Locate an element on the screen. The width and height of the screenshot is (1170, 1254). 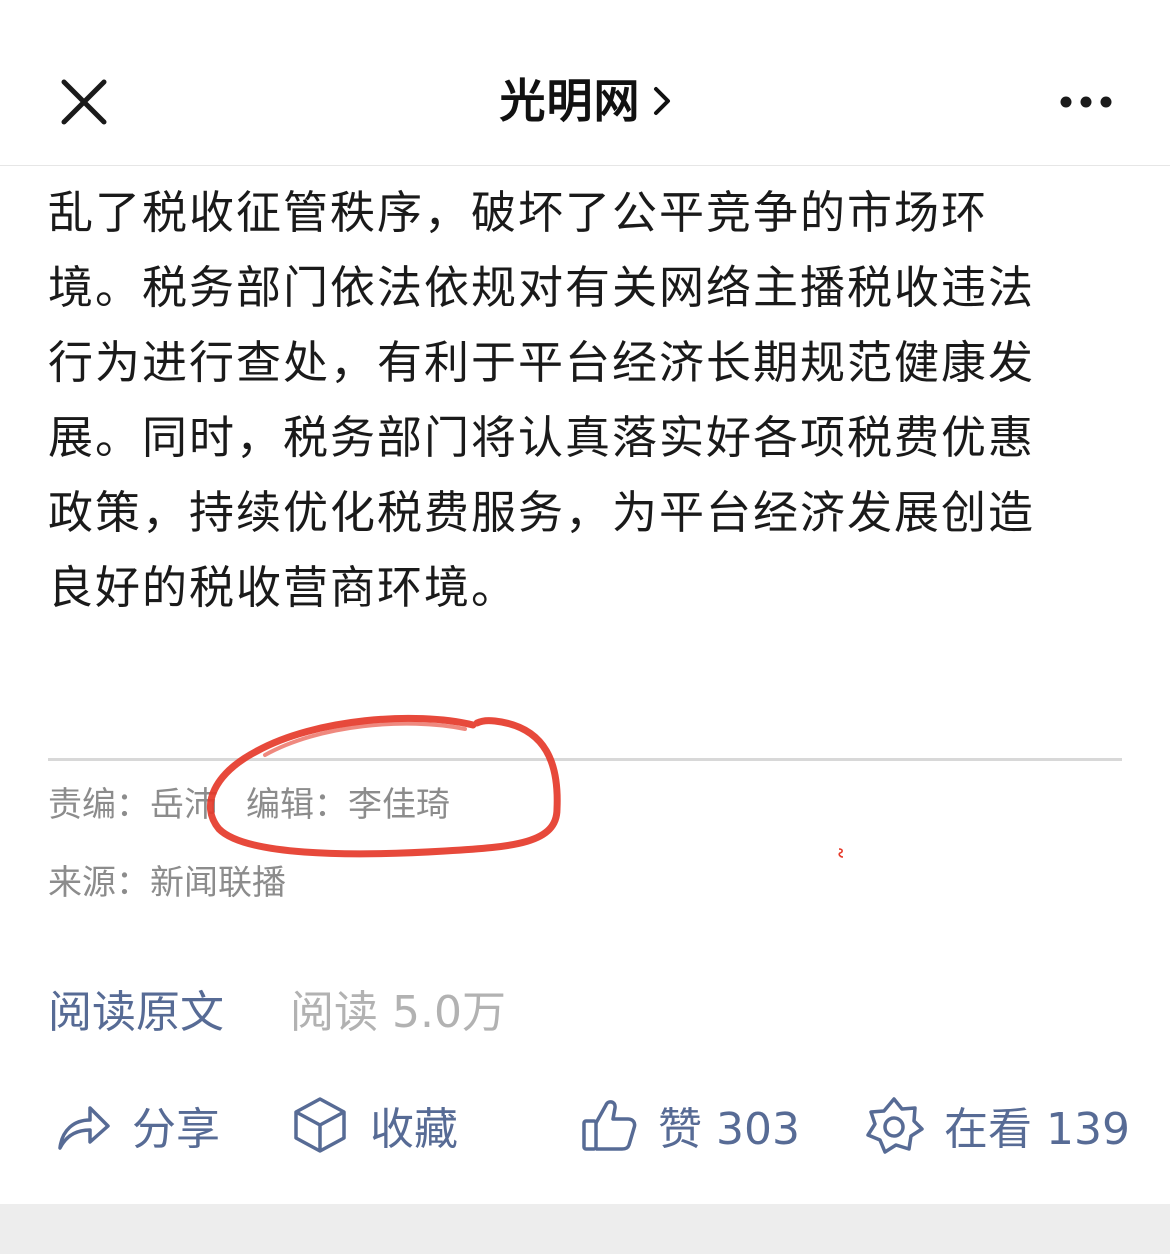
editor-credit: 责编：岳沛 编辑：李佳琦 is located at coordinates (249, 805).